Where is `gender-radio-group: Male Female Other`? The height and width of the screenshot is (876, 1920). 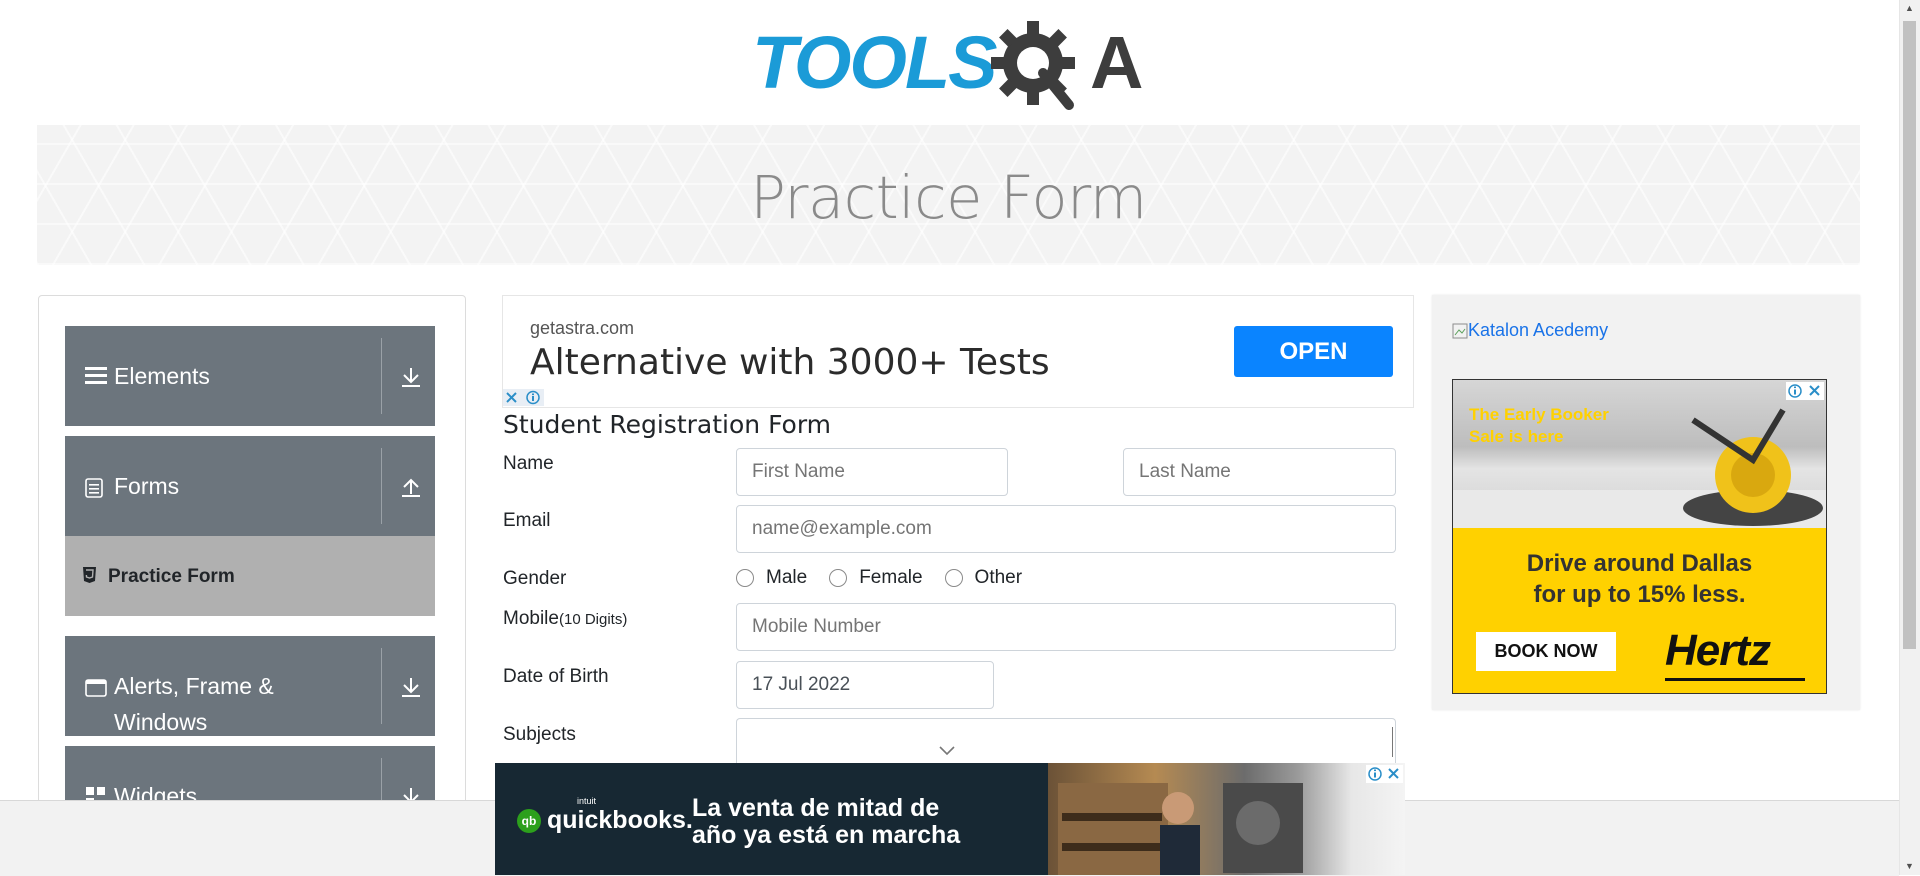 gender-radio-group: Male Female Other is located at coordinates (890, 578).